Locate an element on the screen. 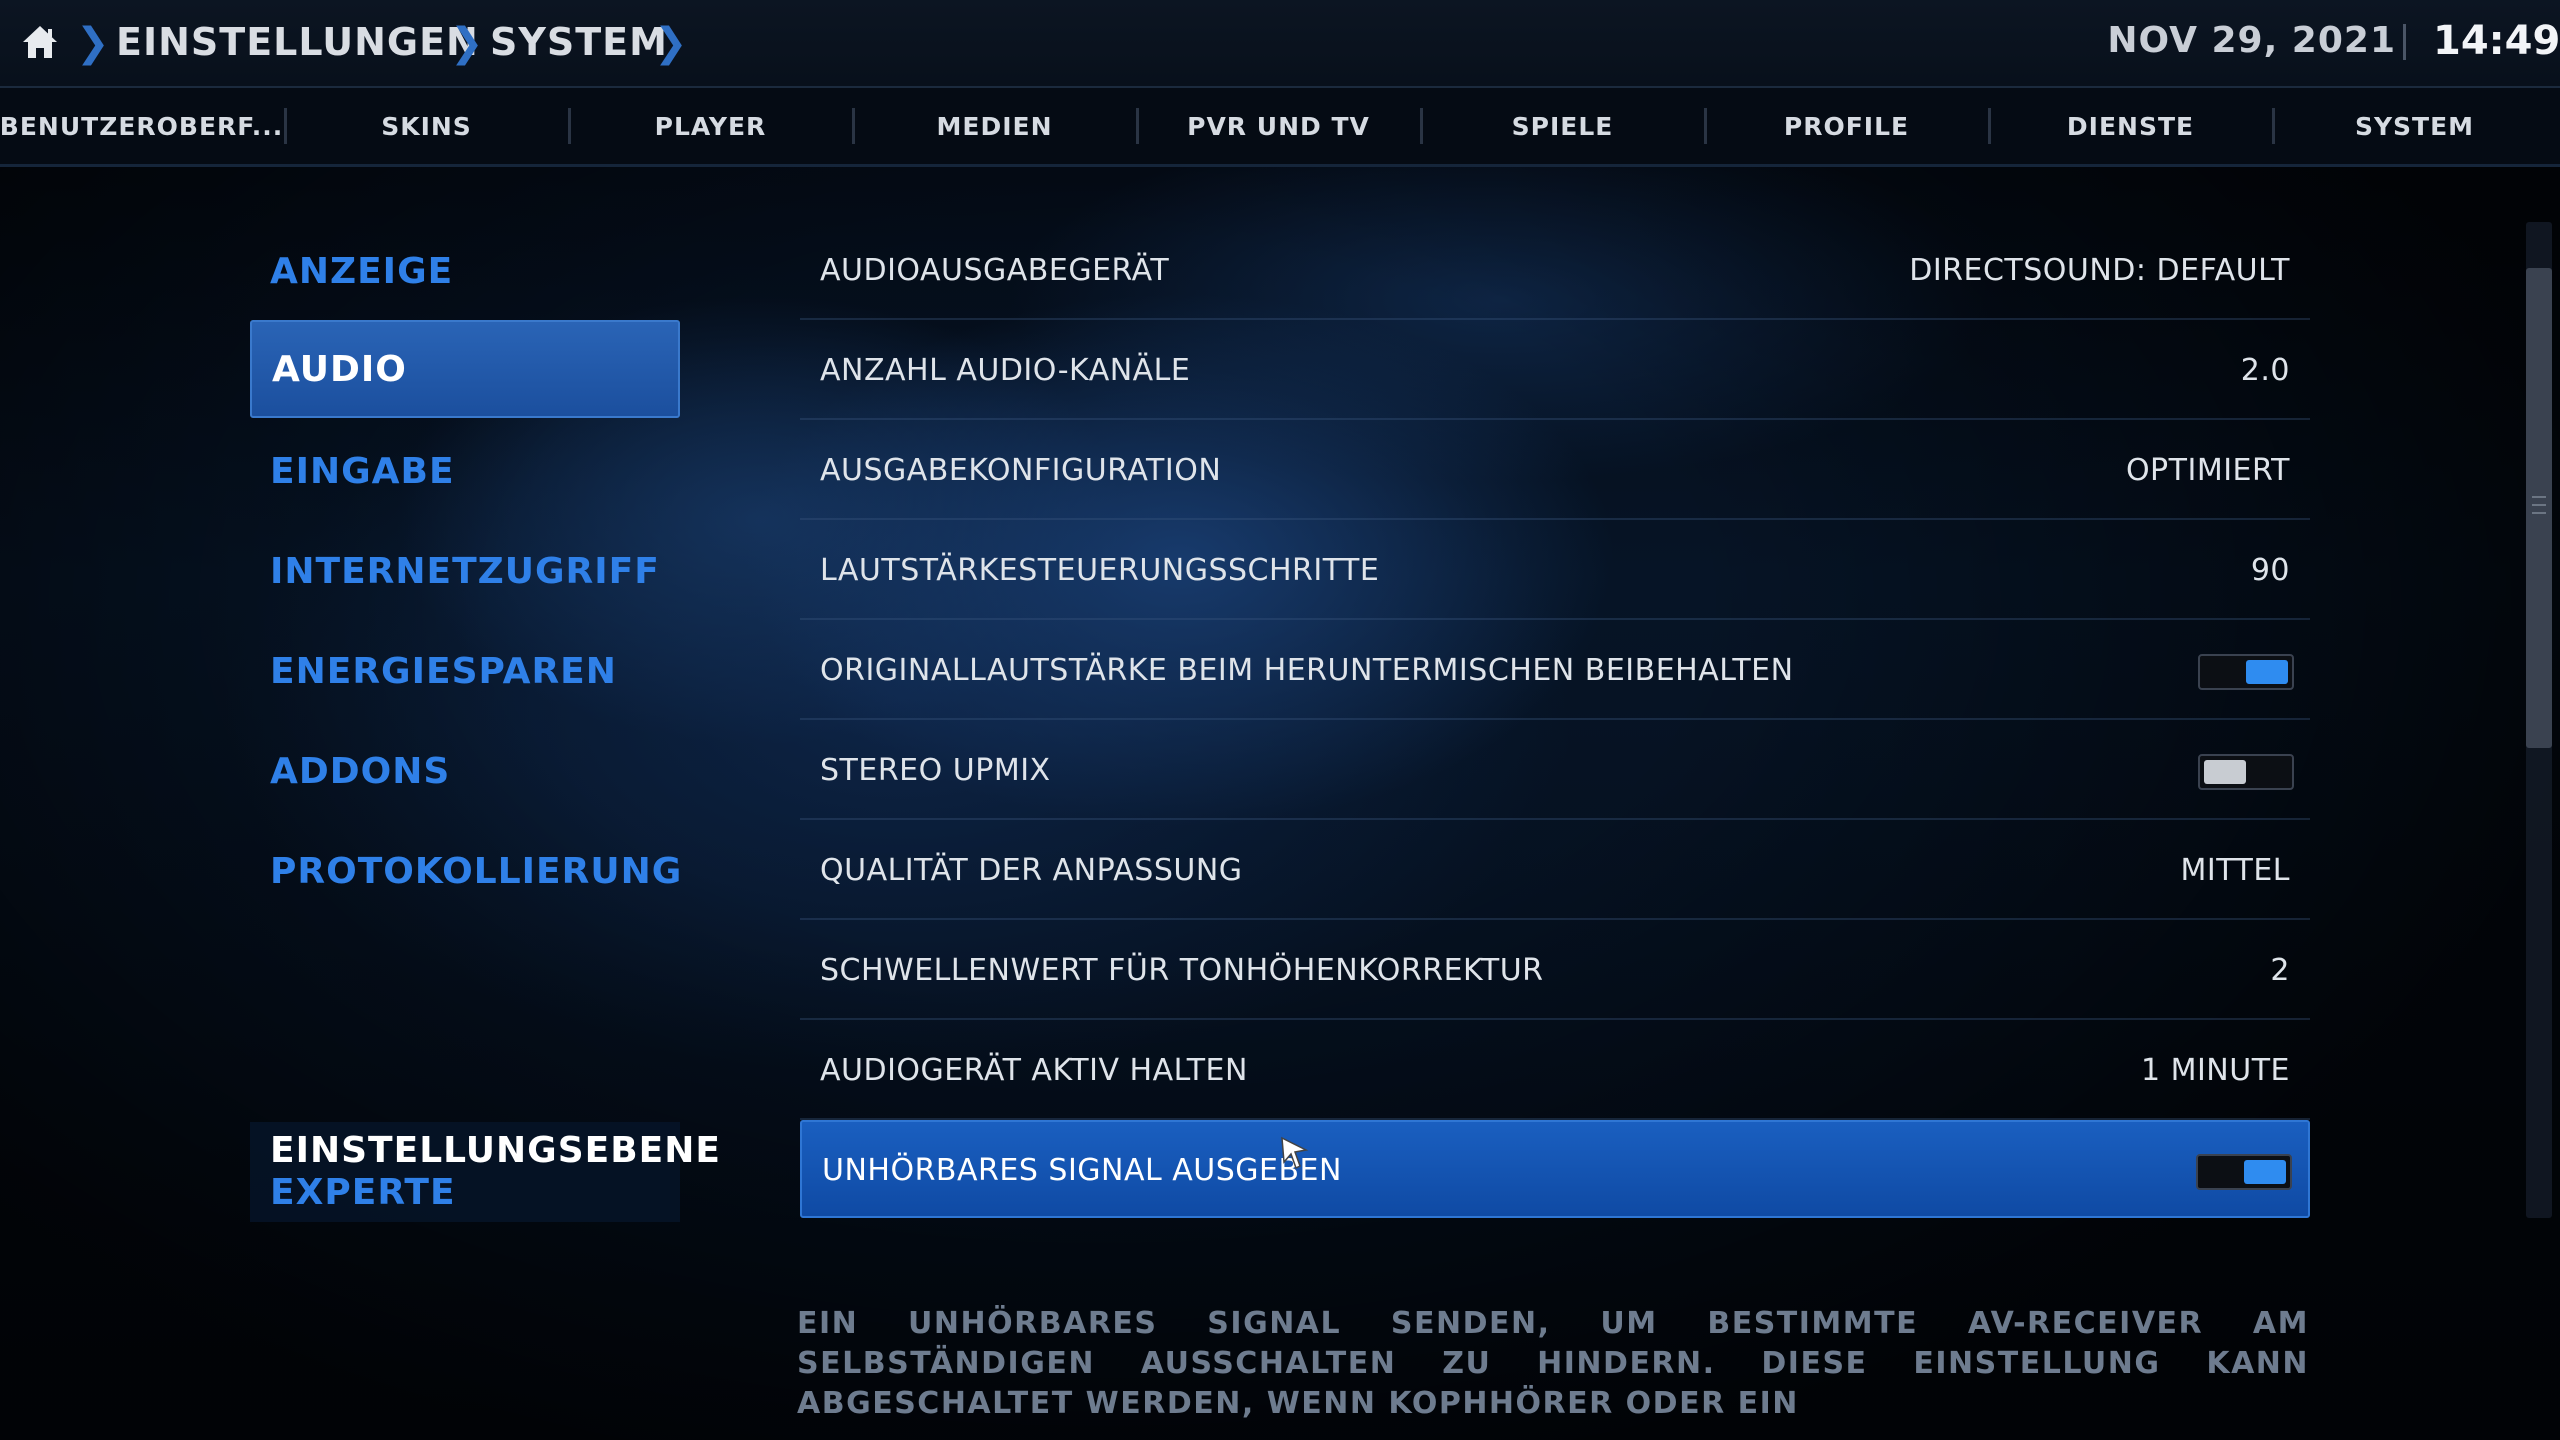 The height and width of the screenshot is (1440, 2560). header-divider is located at coordinates (2404, 42).